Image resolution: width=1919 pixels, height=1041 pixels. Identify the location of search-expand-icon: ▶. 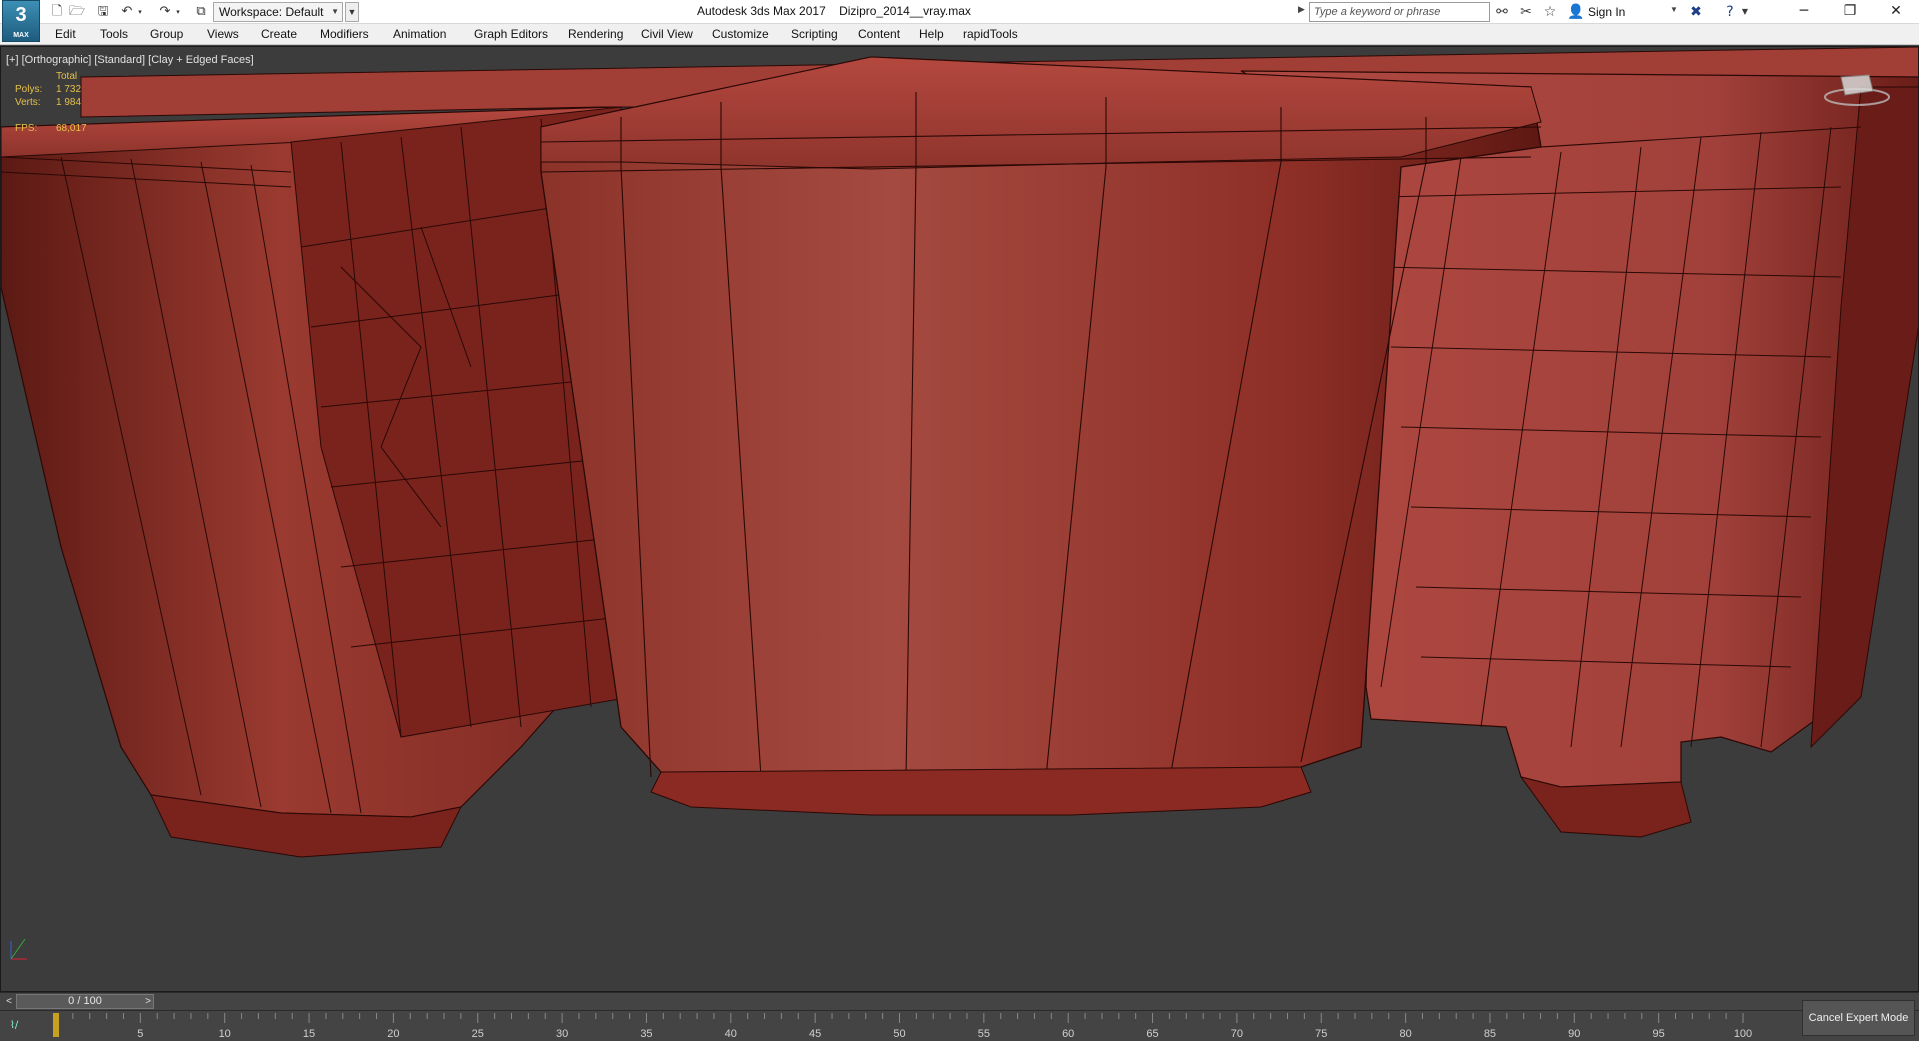
(1301, 9).